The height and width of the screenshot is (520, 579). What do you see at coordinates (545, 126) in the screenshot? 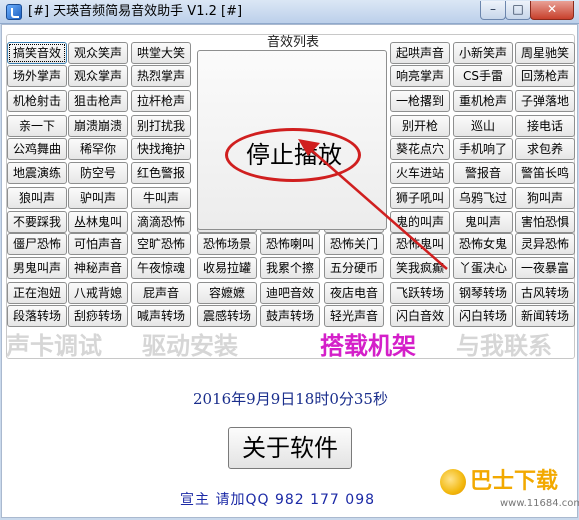
I see `sound-button-jiedianhua: 接电话` at bounding box center [545, 126].